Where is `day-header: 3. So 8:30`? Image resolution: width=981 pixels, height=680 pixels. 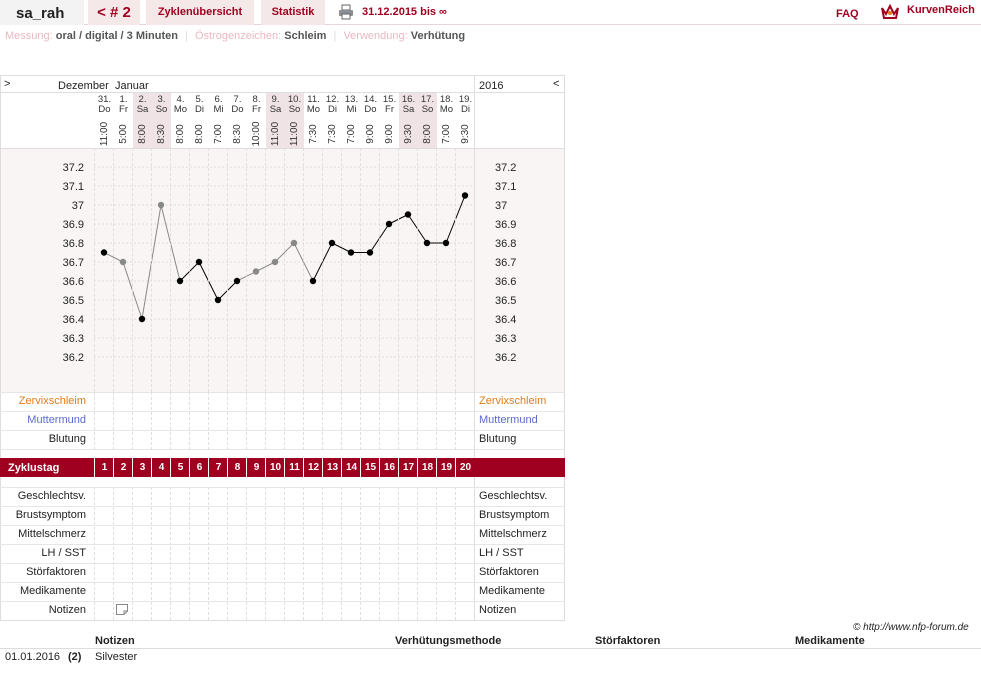 day-header: 3. So 8:30 is located at coordinates (161, 120).